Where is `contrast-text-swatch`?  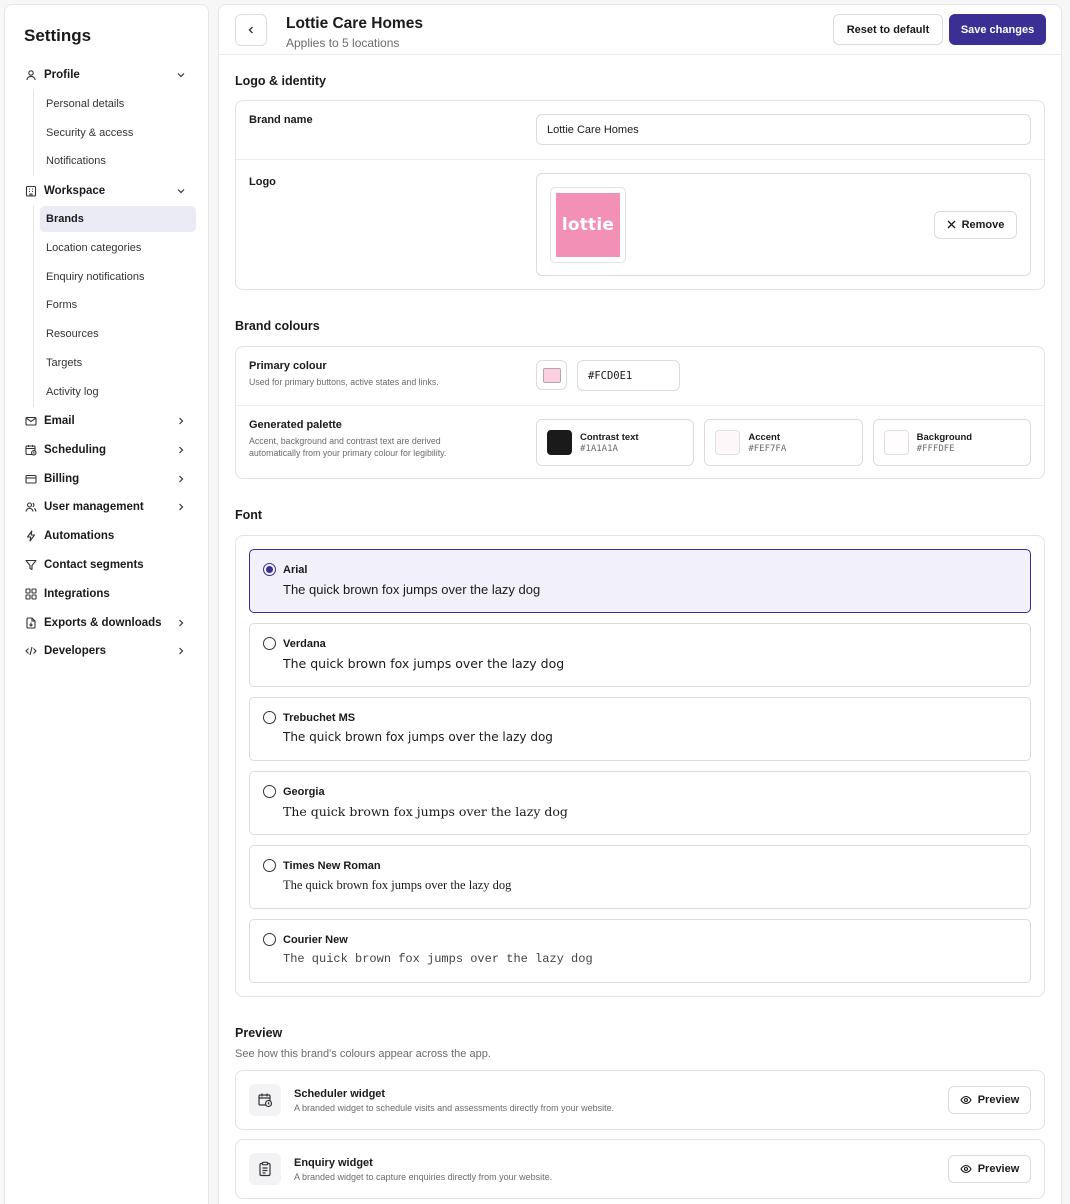
contrast-text-swatch is located at coordinates (559, 442).